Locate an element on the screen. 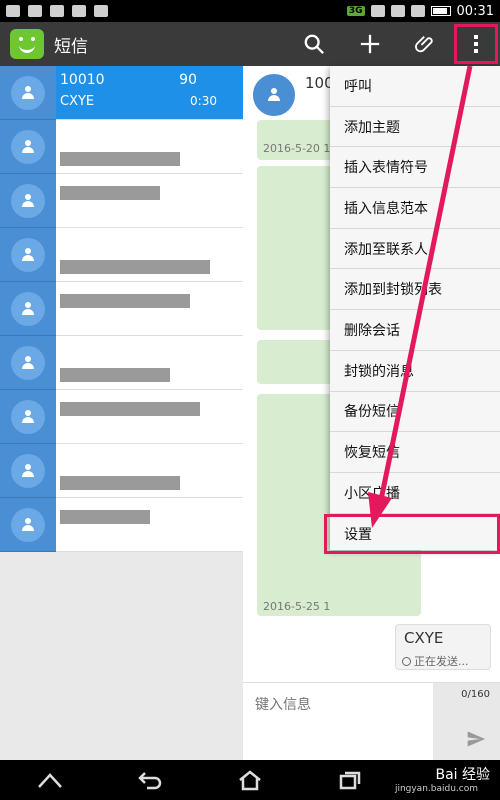  menu-item-add-to-blocklist: 添加到封锁列表 is located at coordinates (415, 290).